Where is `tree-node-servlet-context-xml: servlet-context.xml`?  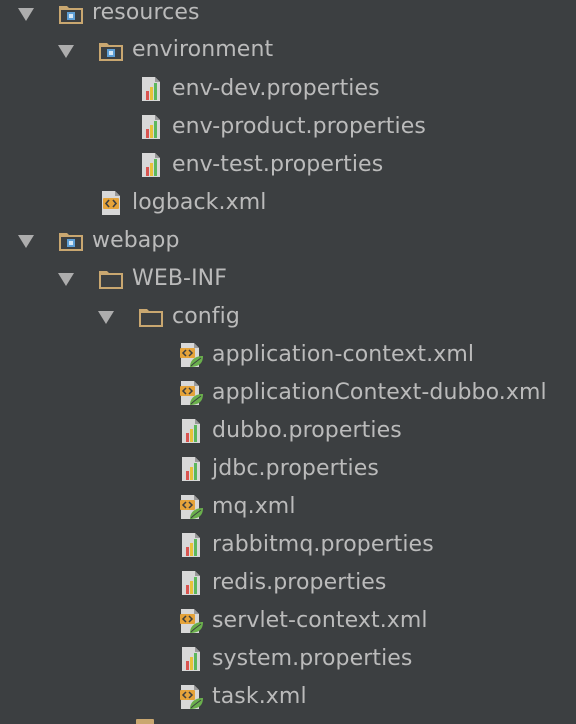
tree-node-servlet-context-xml: servlet-context.xml is located at coordinates (288, 621).